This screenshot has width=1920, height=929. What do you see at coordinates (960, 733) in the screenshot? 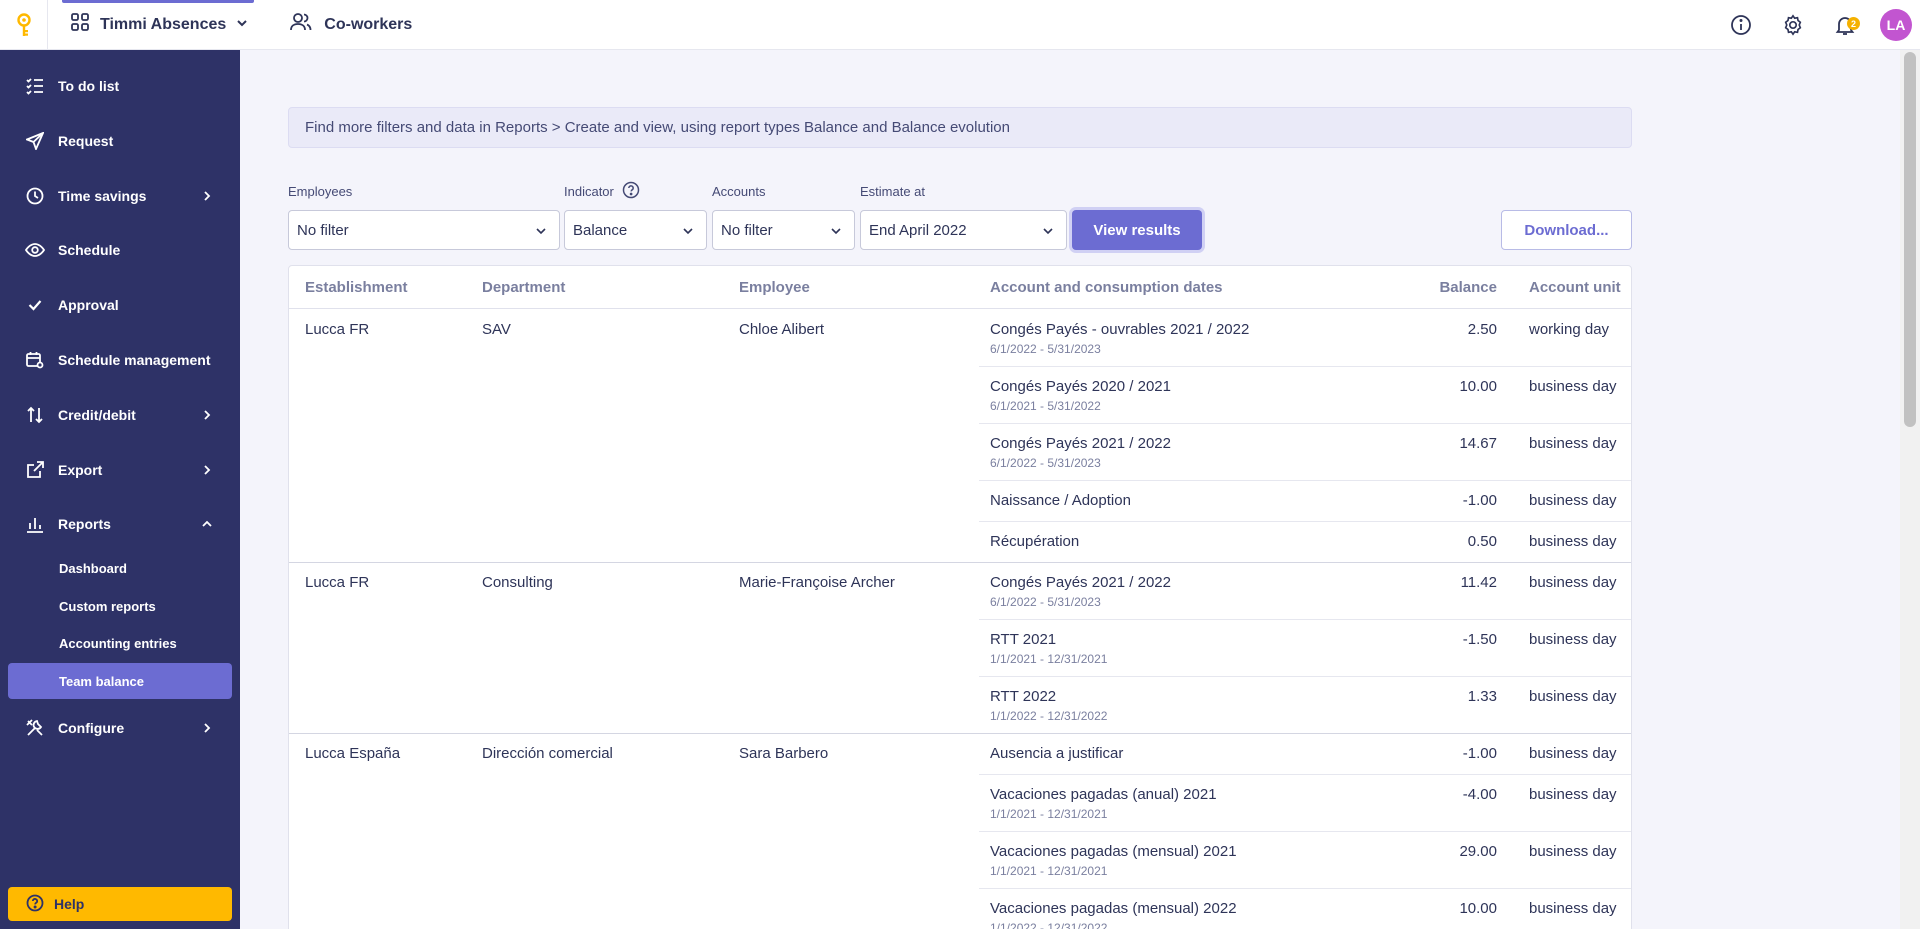
I see `group-divider` at bounding box center [960, 733].